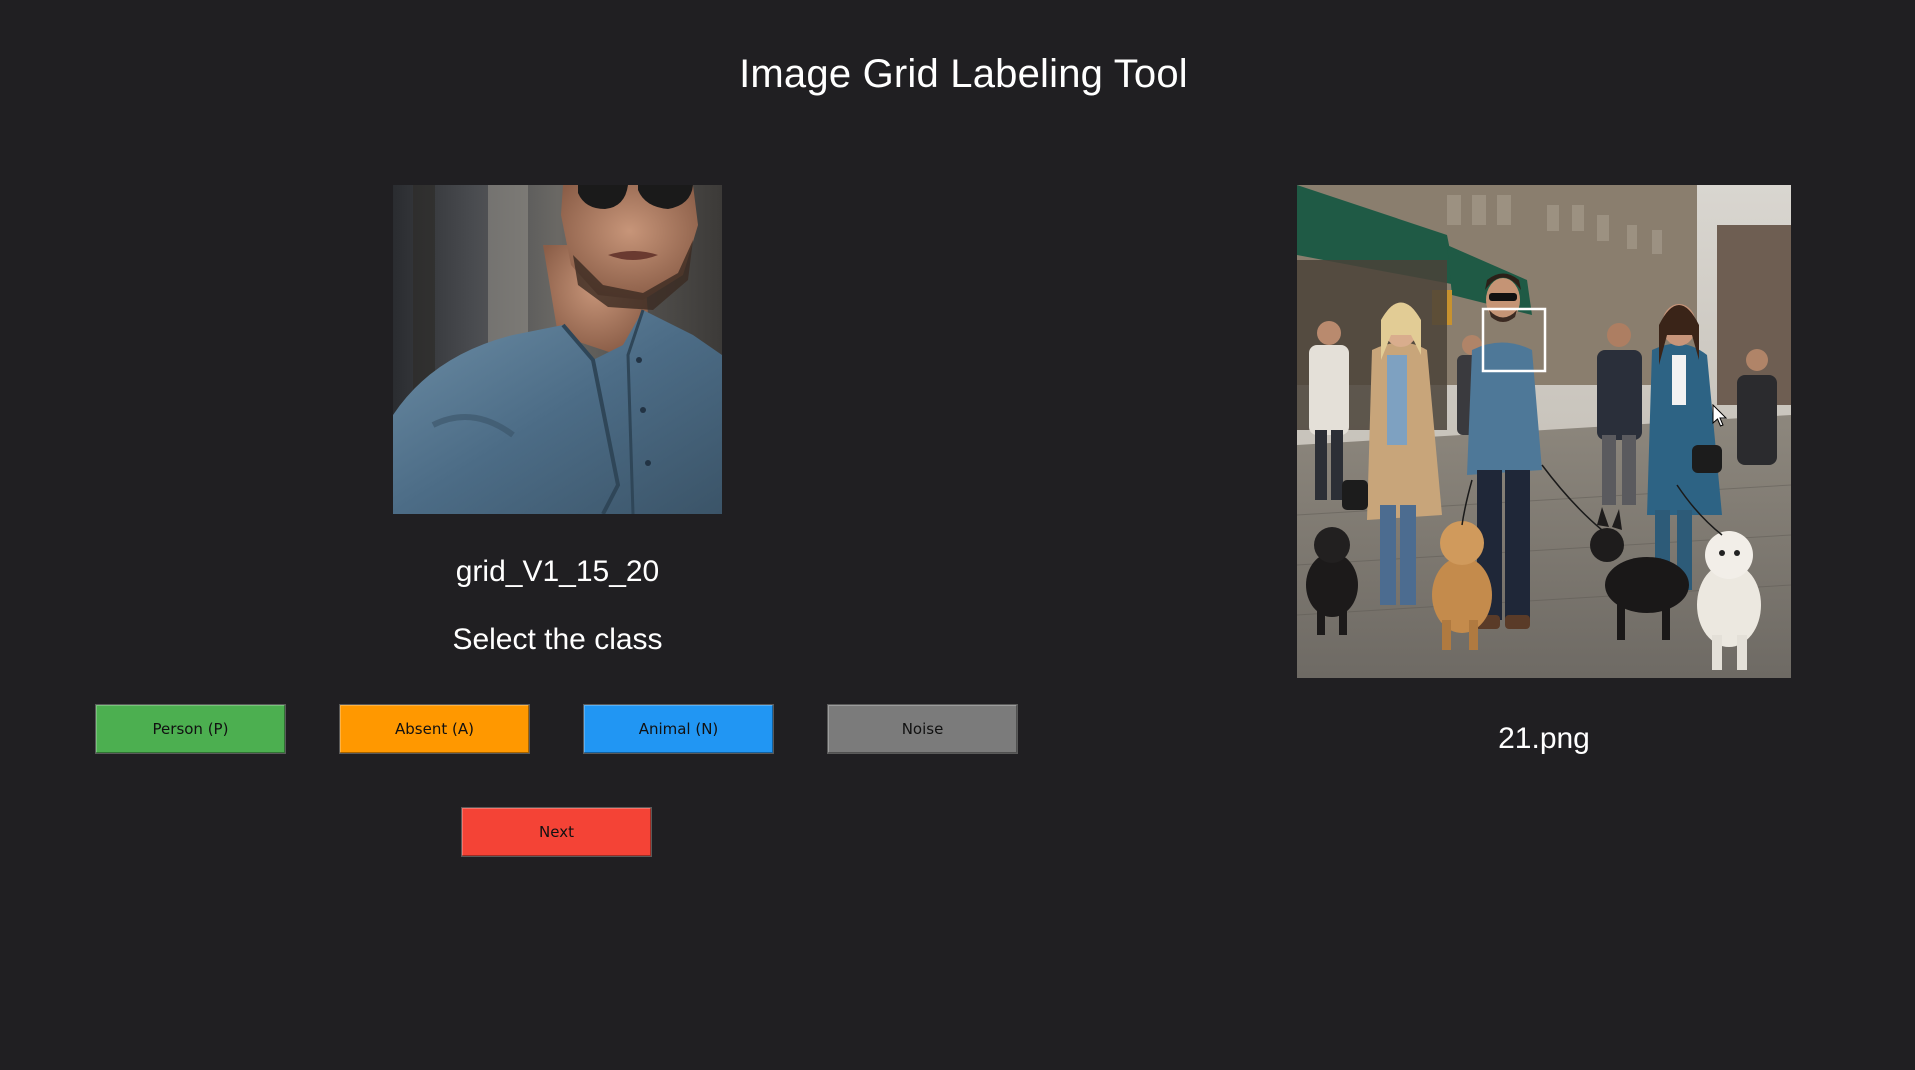  What do you see at coordinates (678, 729) in the screenshot?
I see `animal-button: Animal (N)` at bounding box center [678, 729].